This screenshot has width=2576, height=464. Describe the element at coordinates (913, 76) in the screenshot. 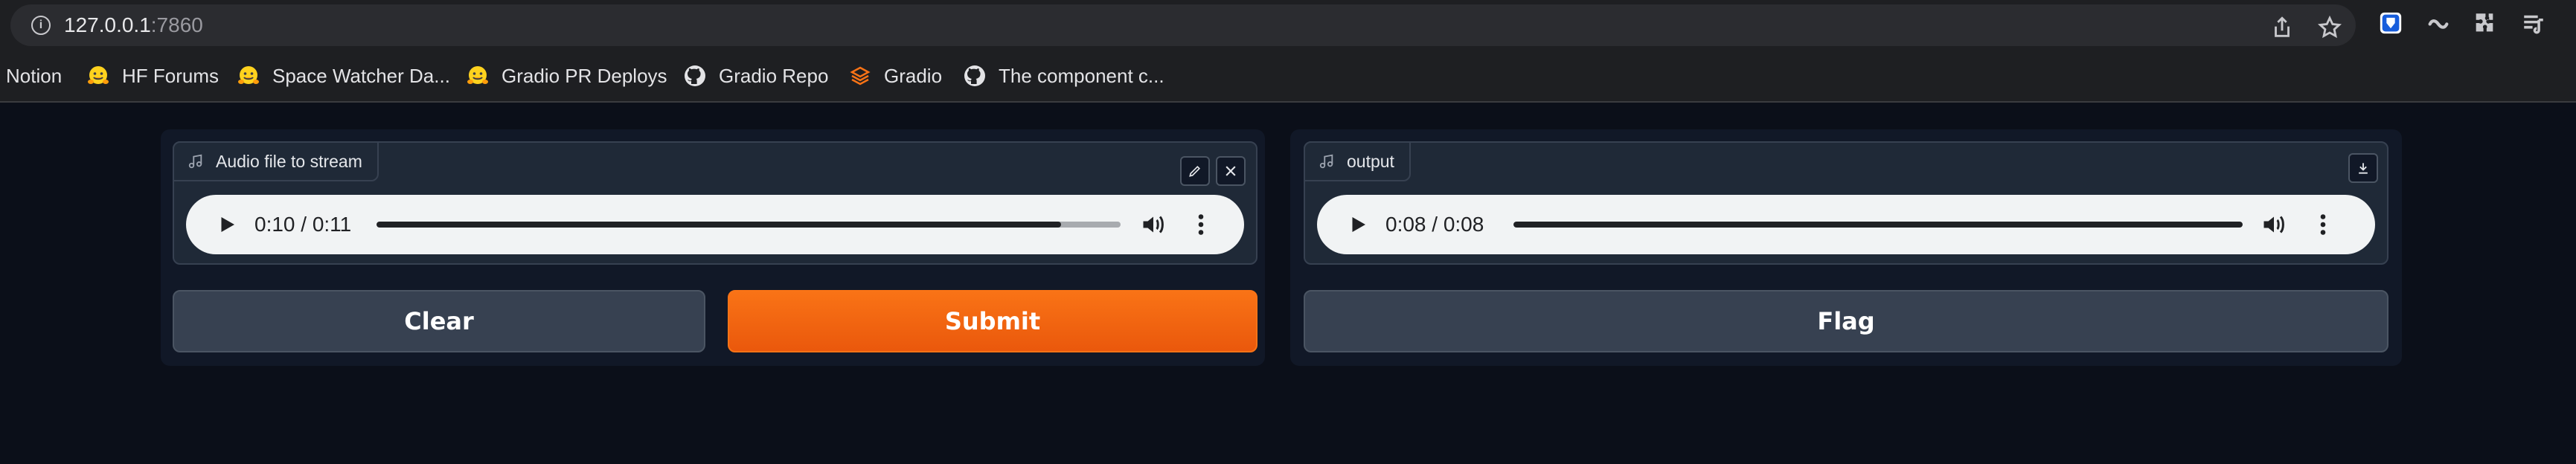

I see `bookmark-label: Gradio` at that location.